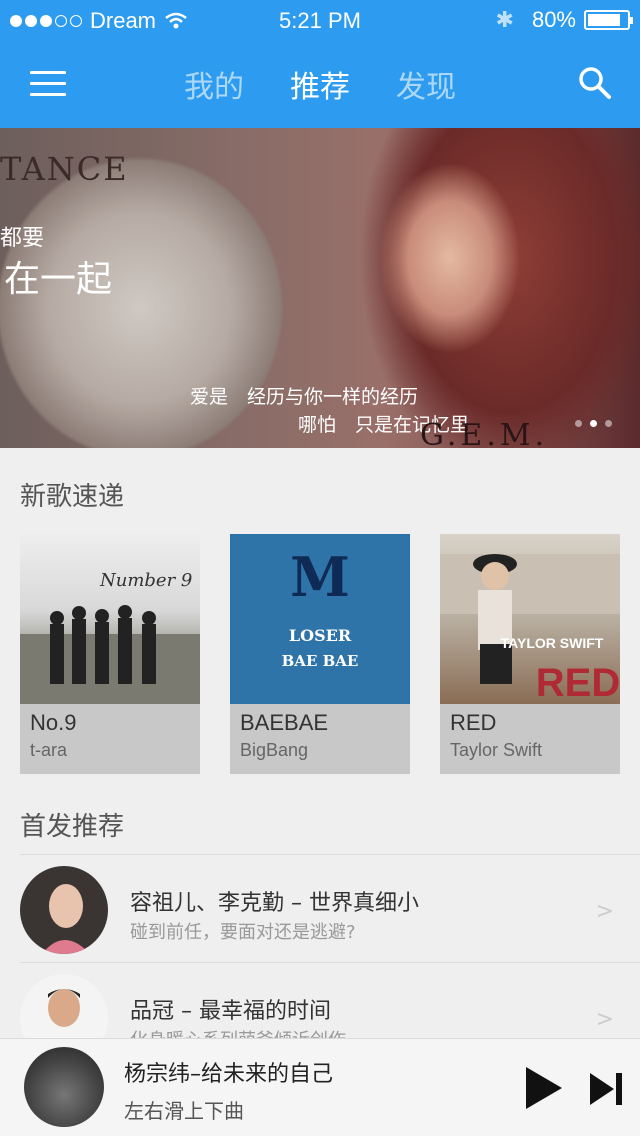 This screenshot has width=640, height=1136. Describe the element at coordinates (320, 661) in the screenshot. I see `album-cover-line-2: BAE BAE` at that location.